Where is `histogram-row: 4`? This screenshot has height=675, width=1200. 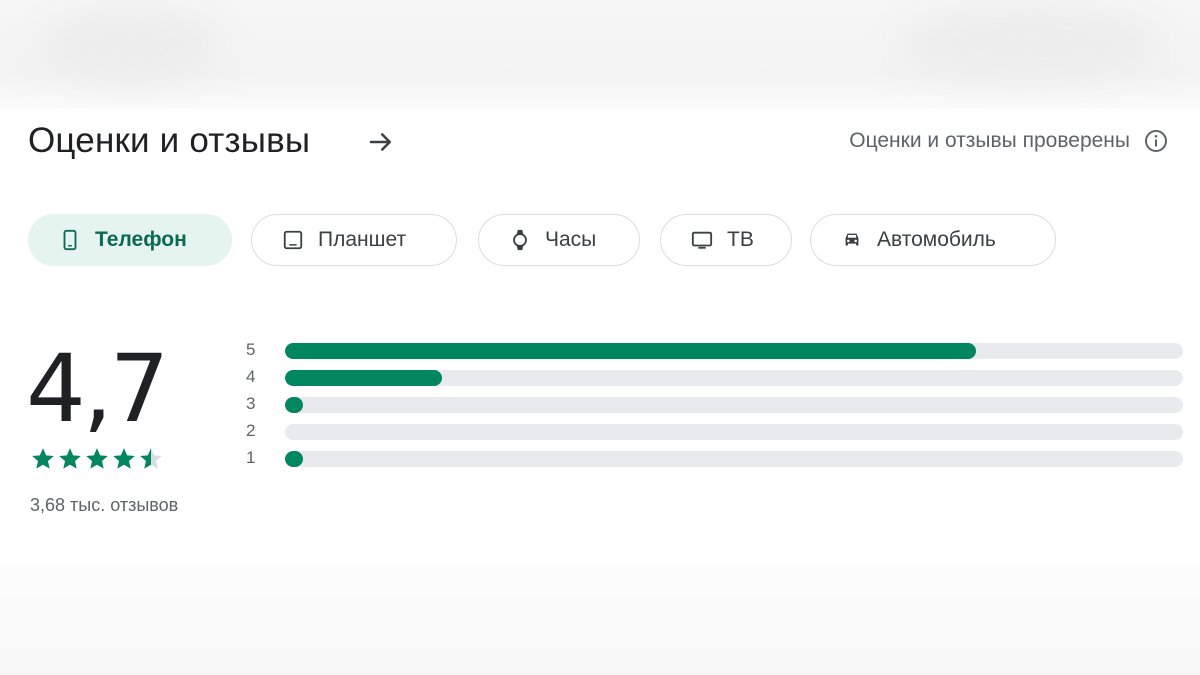 histogram-row: 4 is located at coordinates (716, 380).